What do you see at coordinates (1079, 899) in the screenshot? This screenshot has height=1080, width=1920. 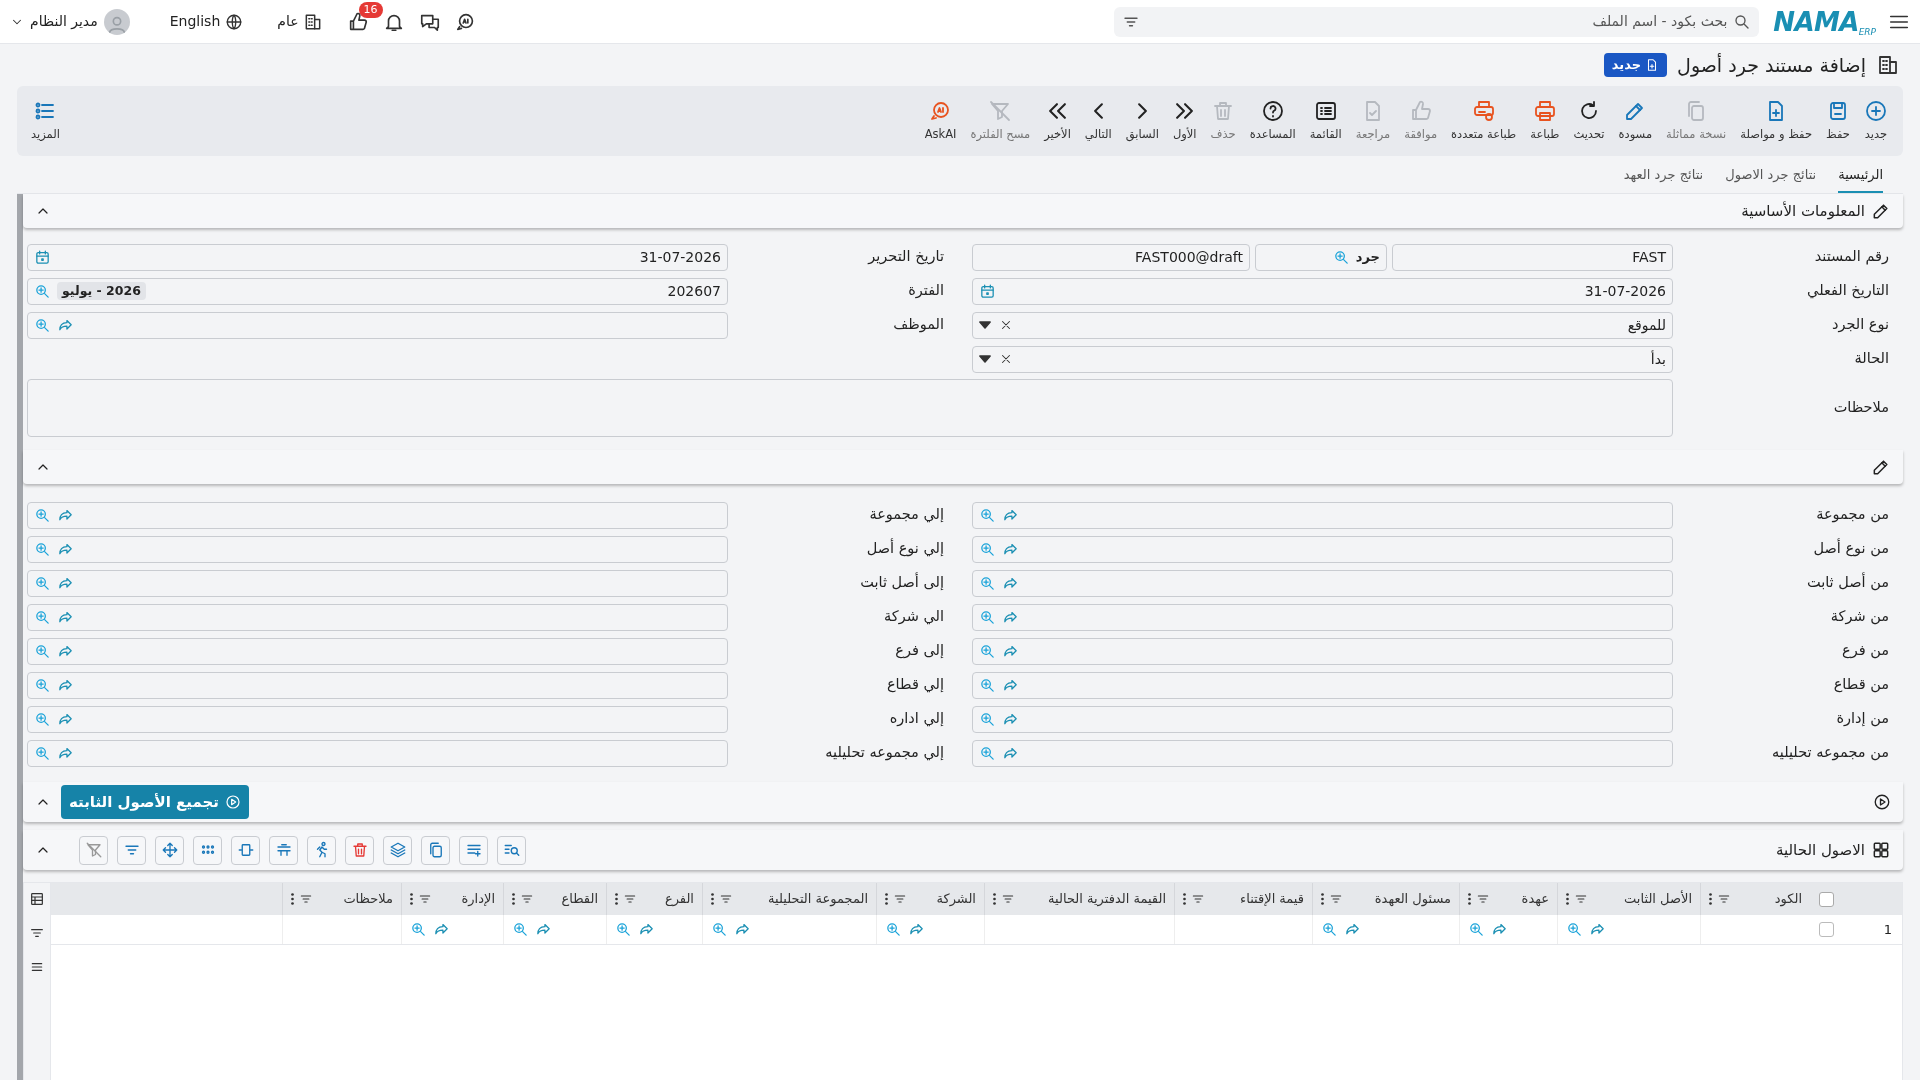 I see `column-header: القيمة الدفترية الحالية` at bounding box center [1079, 899].